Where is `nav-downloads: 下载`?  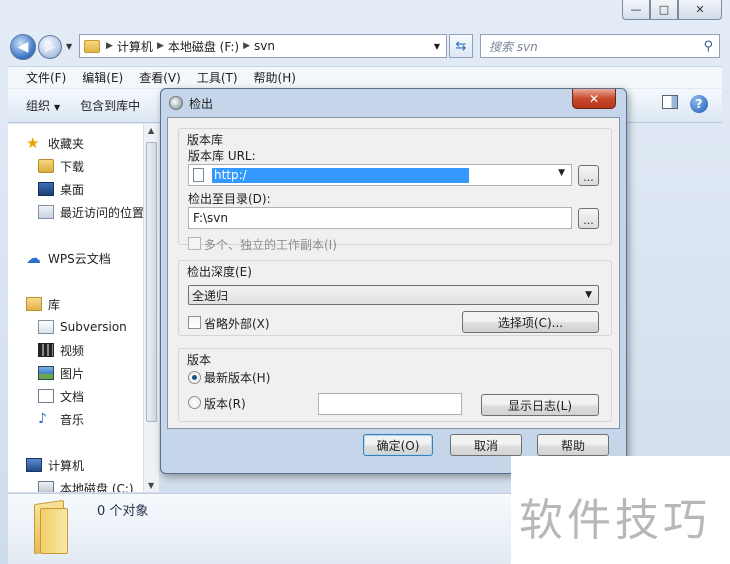
nav-downloads: 下载 is located at coordinates (61, 166).